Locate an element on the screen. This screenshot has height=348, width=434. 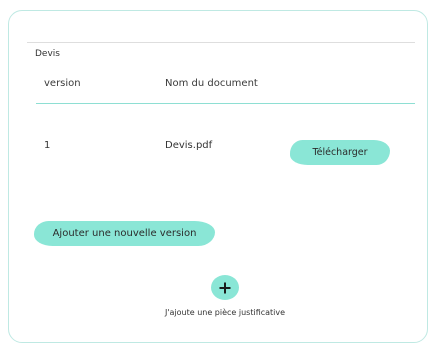
column-header-version: version is located at coordinates (62, 83).